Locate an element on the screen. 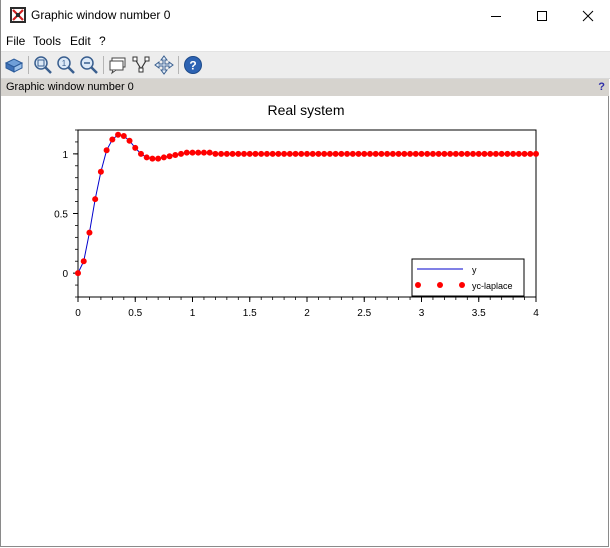 This screenshot has width=610, height=548. menu-file: File is located at coordinates (15, 41).